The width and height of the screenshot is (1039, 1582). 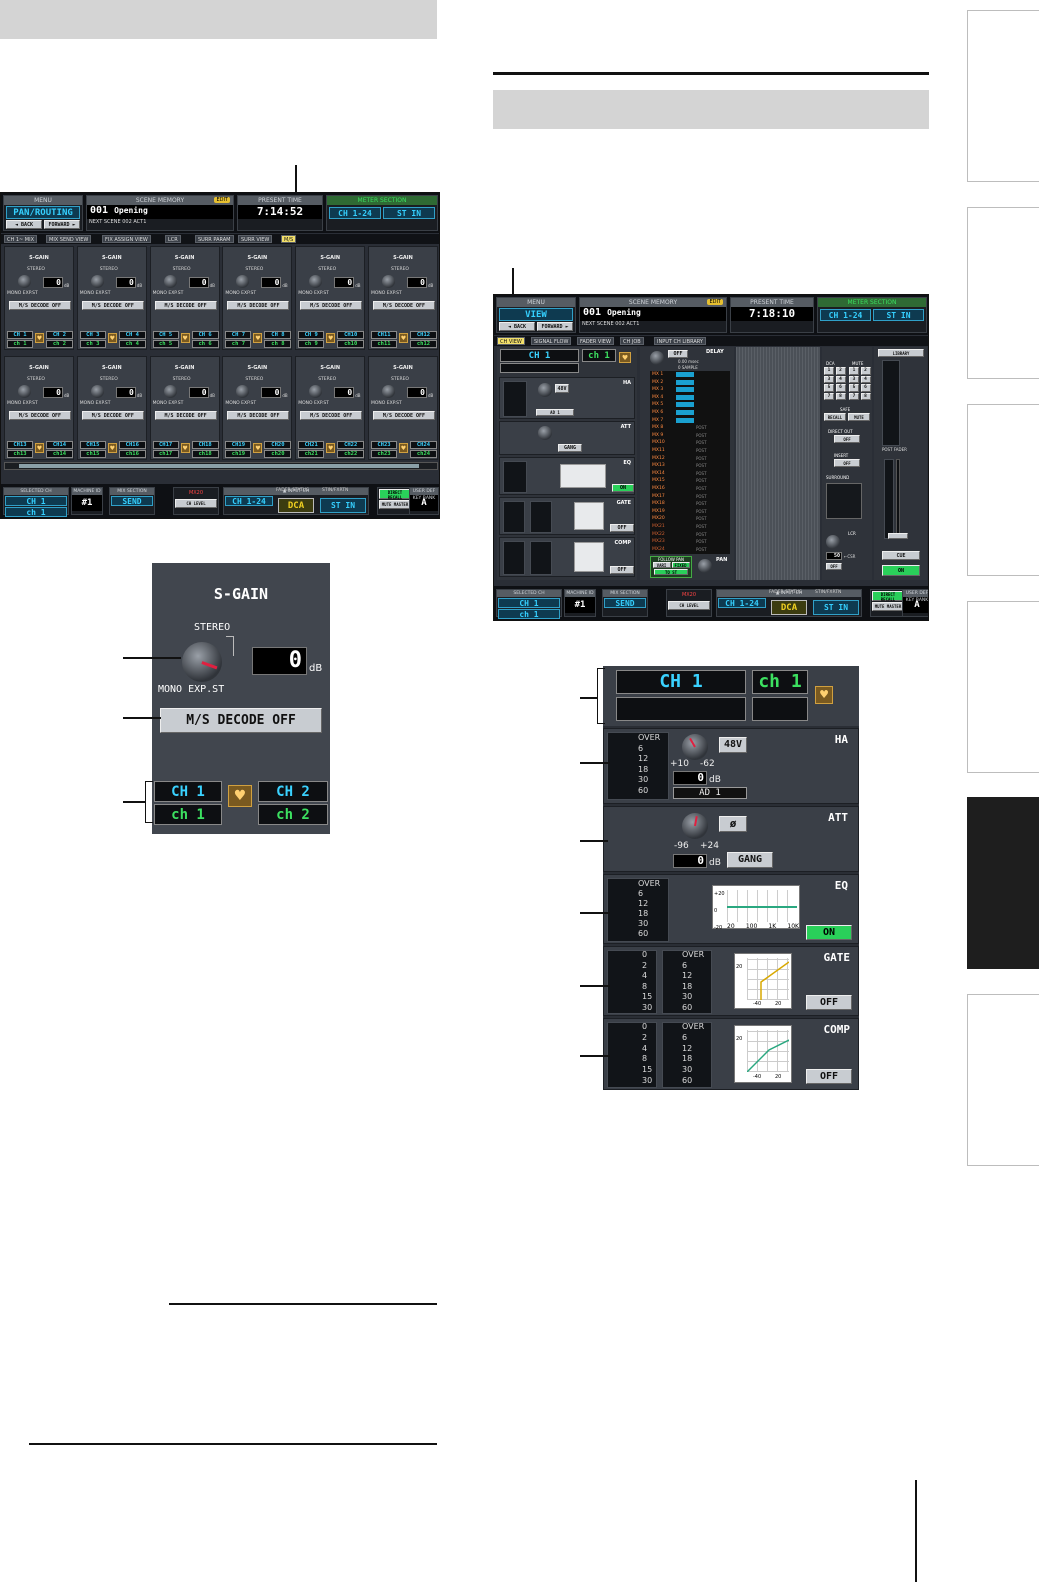 What do you see at coordinates (690, 861) in the screenshot?
I see `zoom-att-value: 0` at bounding box center [690, 861].